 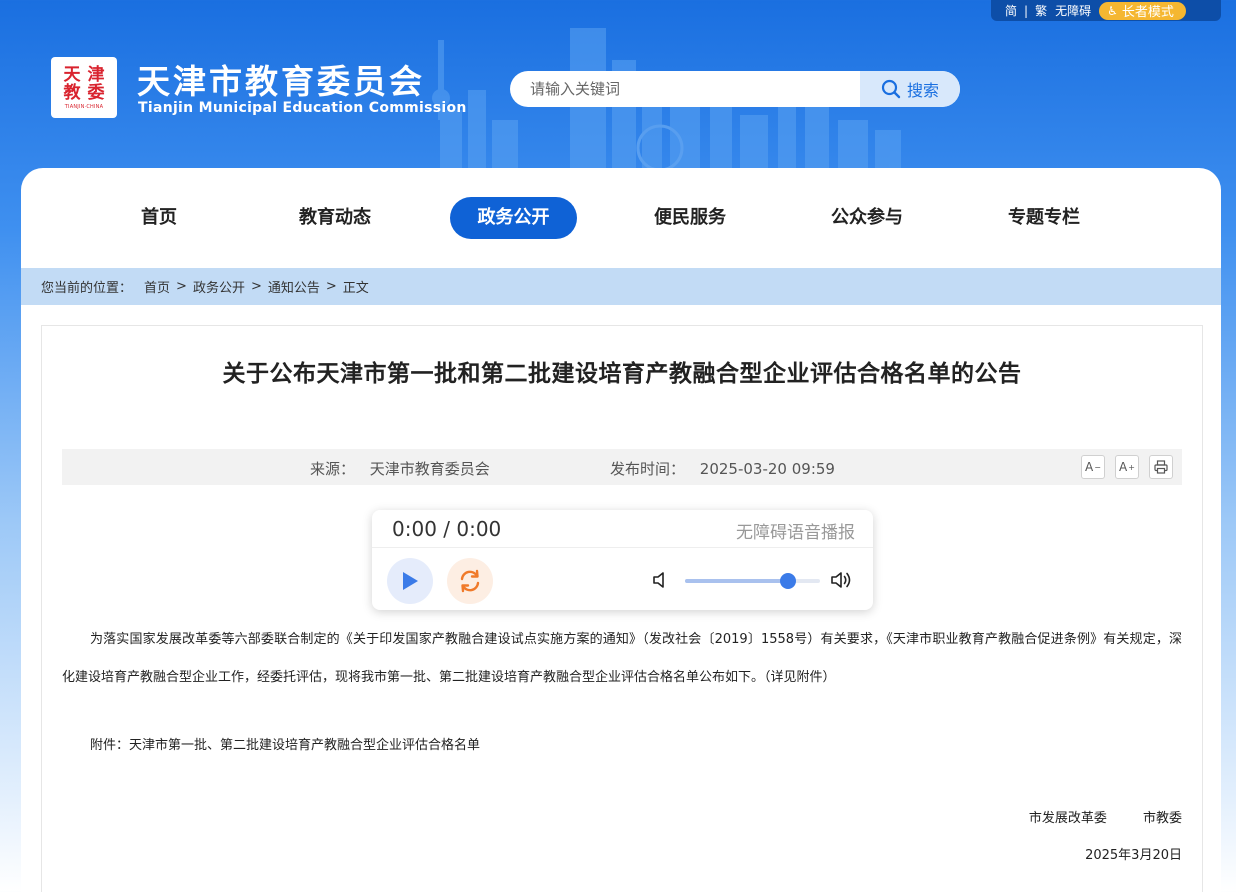 I want to click on breadcrumb-government-affairs: 政务公开, so click(x=219, y=286).